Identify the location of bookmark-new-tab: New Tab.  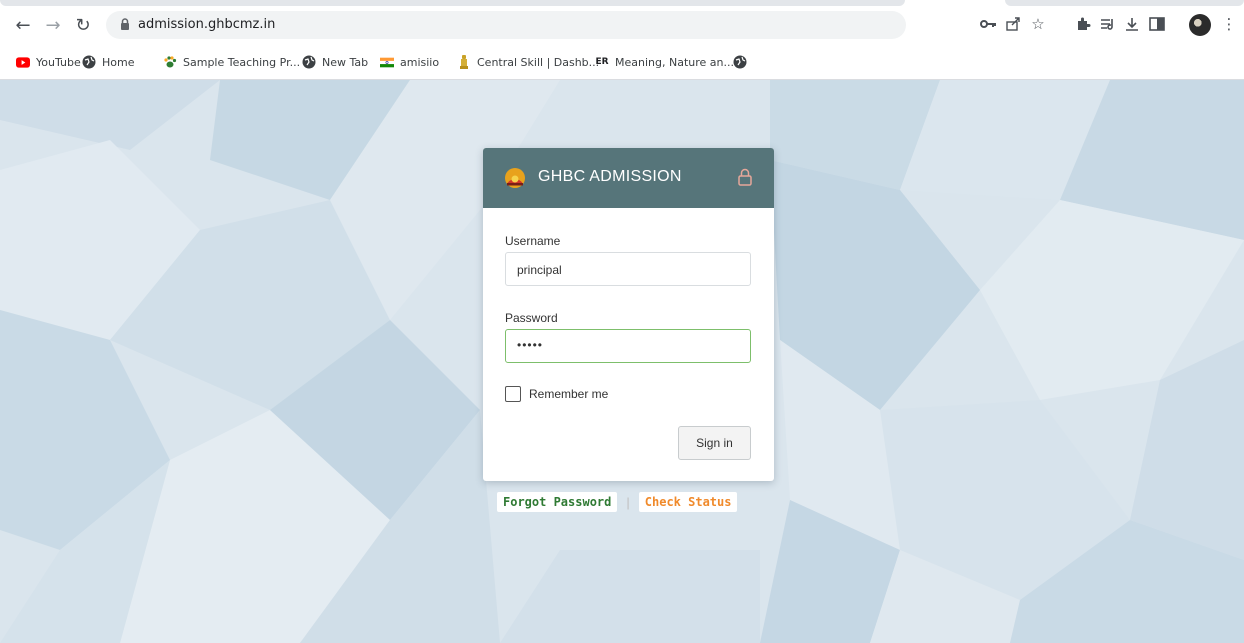
(335, 62).